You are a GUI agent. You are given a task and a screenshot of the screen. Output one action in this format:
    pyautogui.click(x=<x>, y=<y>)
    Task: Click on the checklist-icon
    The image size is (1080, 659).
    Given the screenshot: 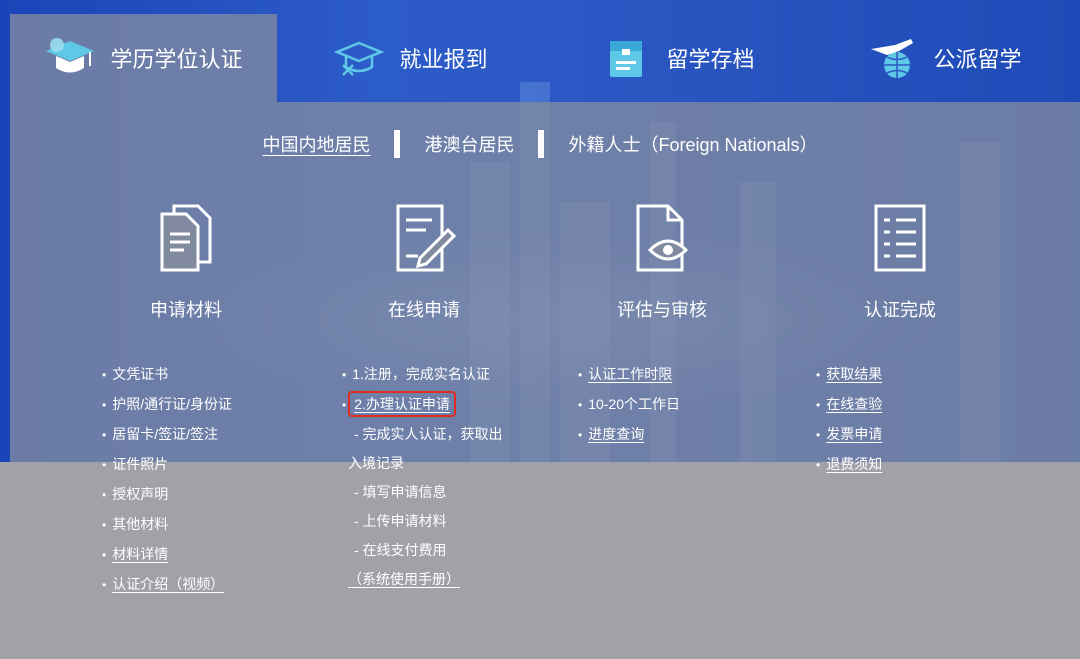 What is the action you would take?
    pyautogui.click(x=900, y=238)
    